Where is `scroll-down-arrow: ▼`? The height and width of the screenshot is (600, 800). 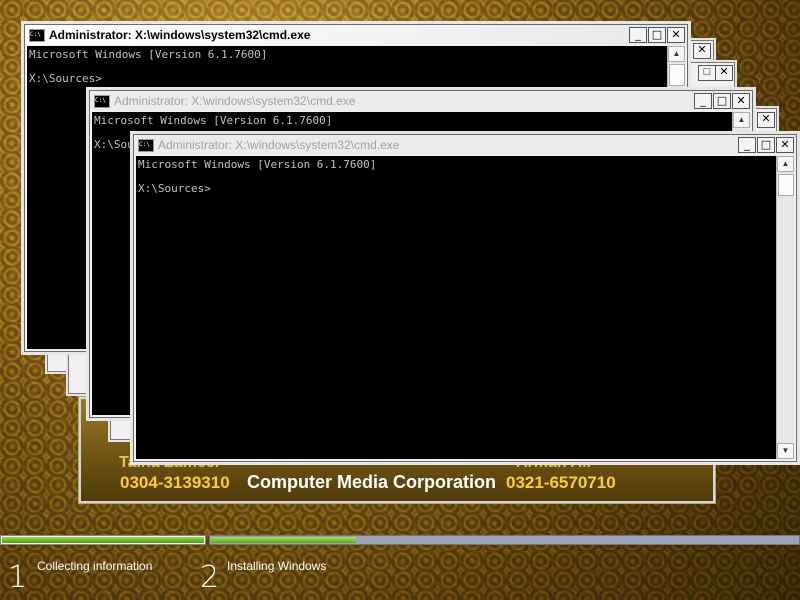
scroll-down-arrow: ▼ is located at coordinates (785, 451).